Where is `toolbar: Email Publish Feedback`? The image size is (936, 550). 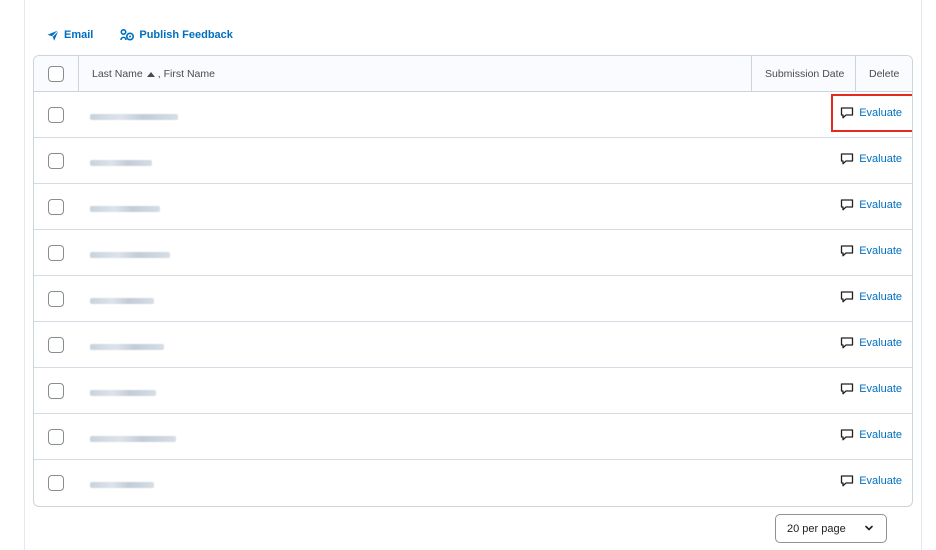
toolbar: Email Publish Feedback is located at coordinates (140, 35).